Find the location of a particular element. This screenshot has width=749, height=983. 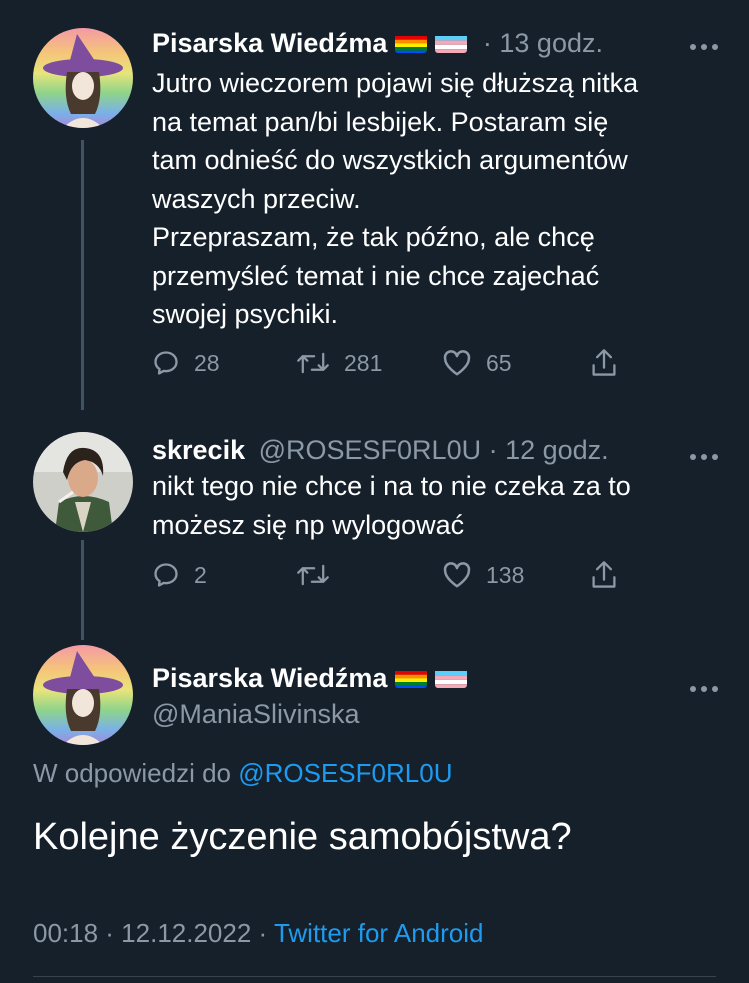

tweet-header: Pisarska Wiedźma is located at coordinates (430, 678).